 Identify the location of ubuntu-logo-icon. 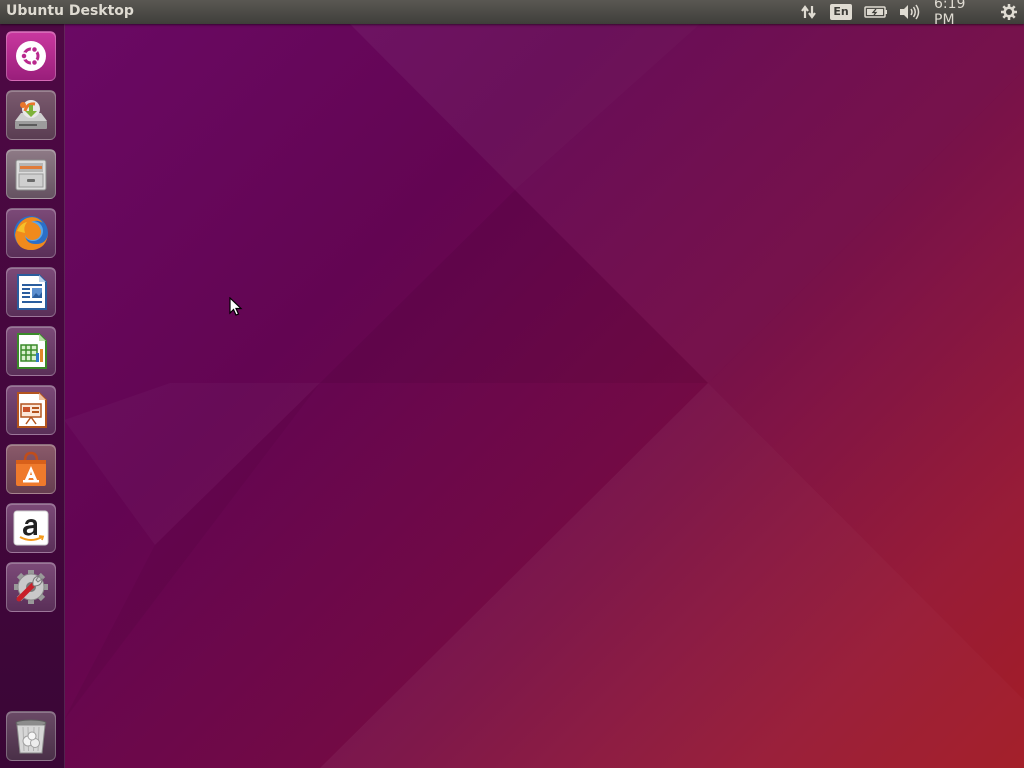
(31, 56).